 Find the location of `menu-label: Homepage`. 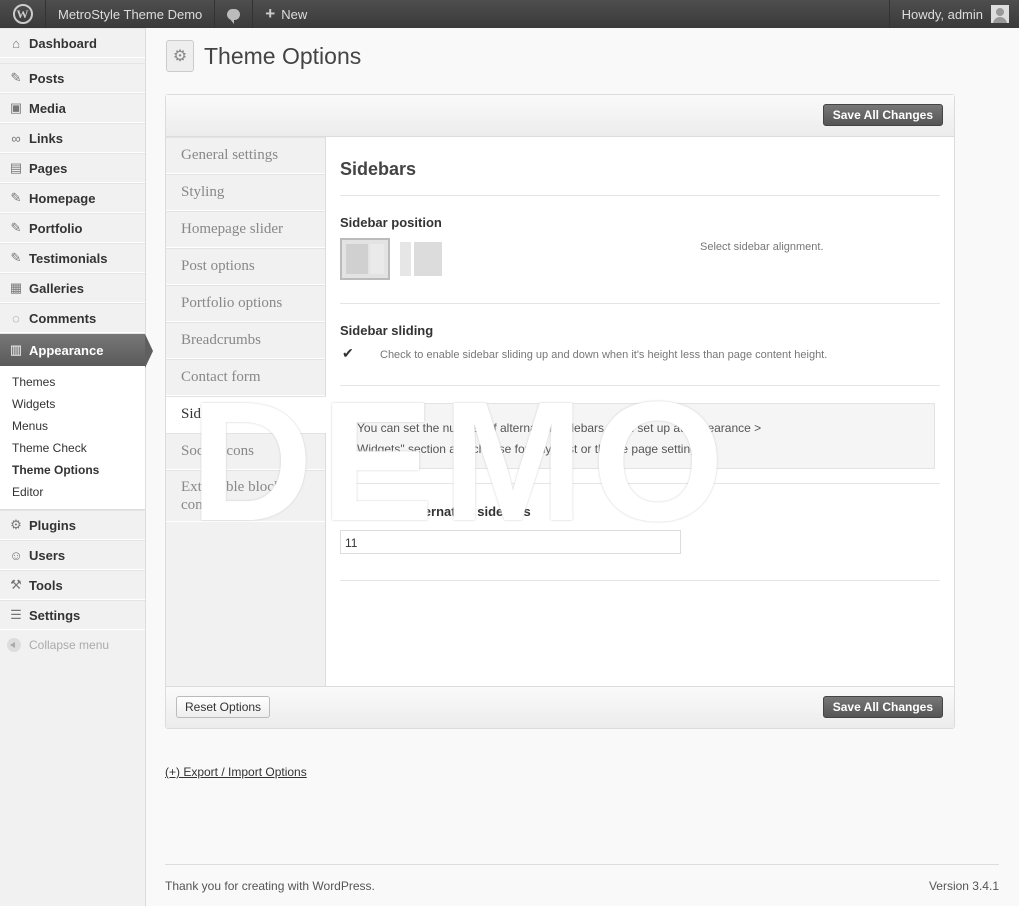

menu-label: Homepage is located at coordinates (62, 198).